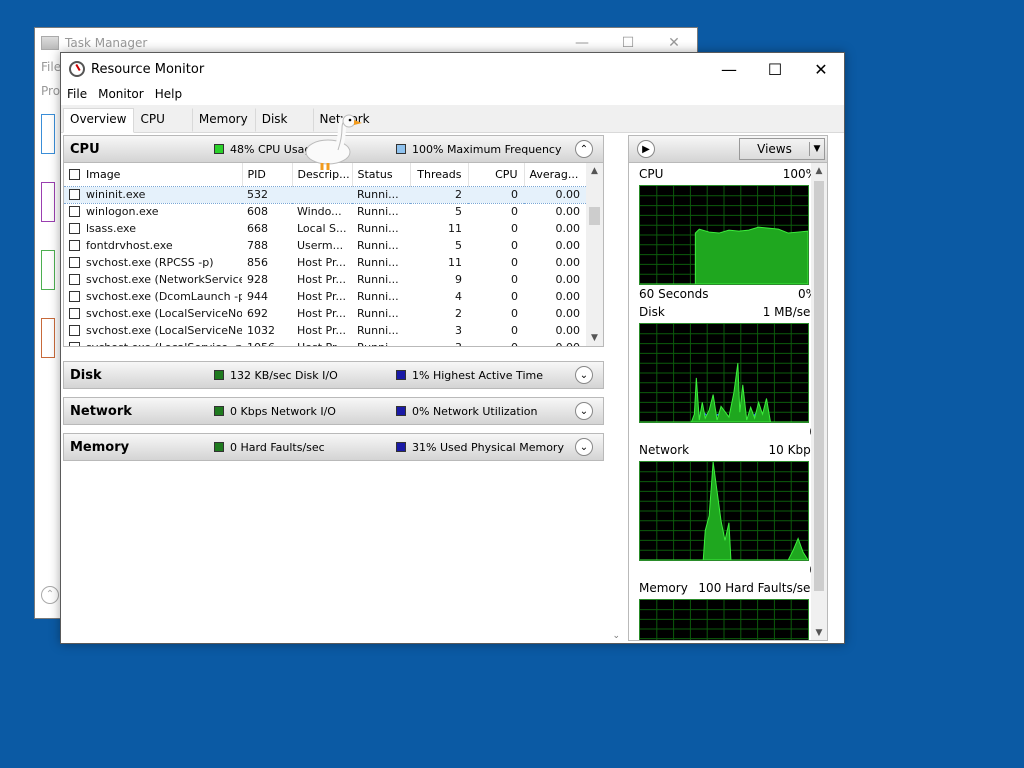 This screenshot has height=768, width=1024. Describe the element at coordinates (439, 194) in the screenshot. I see `cell-threads: 2` at that location.